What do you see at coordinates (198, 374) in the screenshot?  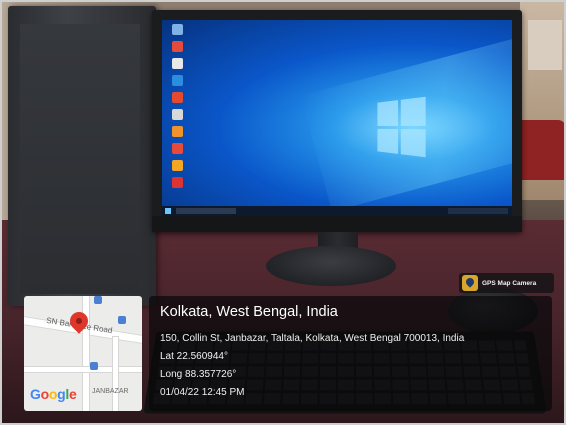 I see `longitude-line: Long 88.357726°` at bounding box center [198, 374].